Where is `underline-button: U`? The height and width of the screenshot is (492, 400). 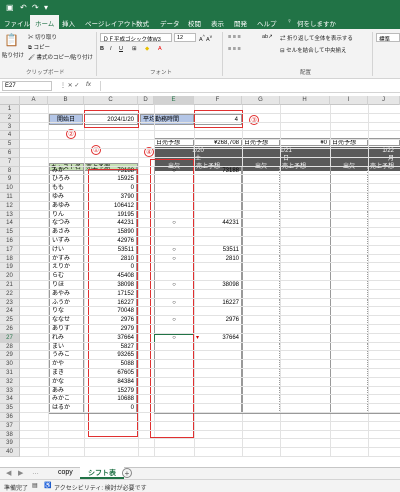 underline-button: U is located at coordinates (121, 49).